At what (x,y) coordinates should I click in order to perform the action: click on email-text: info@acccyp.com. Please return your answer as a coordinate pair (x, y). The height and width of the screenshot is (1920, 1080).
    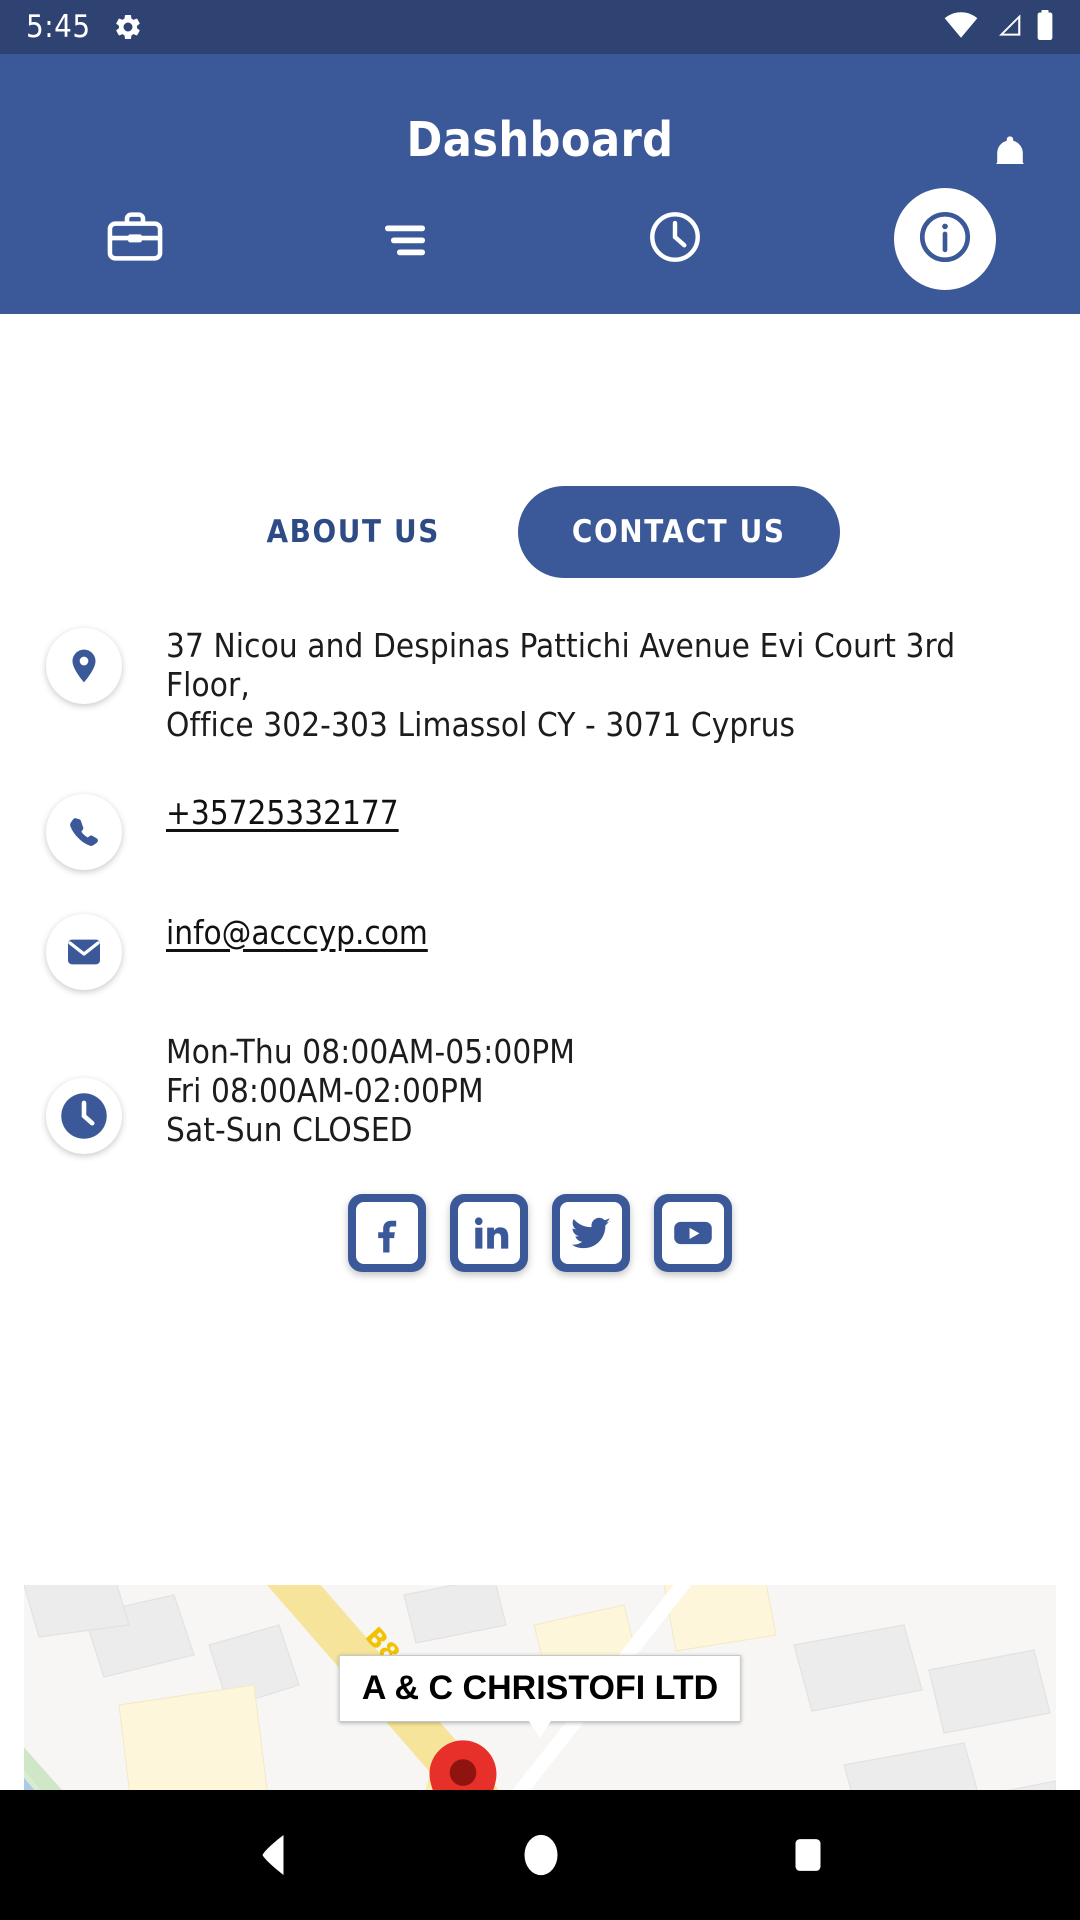
    Looking at the image, I should click on (297, 932).